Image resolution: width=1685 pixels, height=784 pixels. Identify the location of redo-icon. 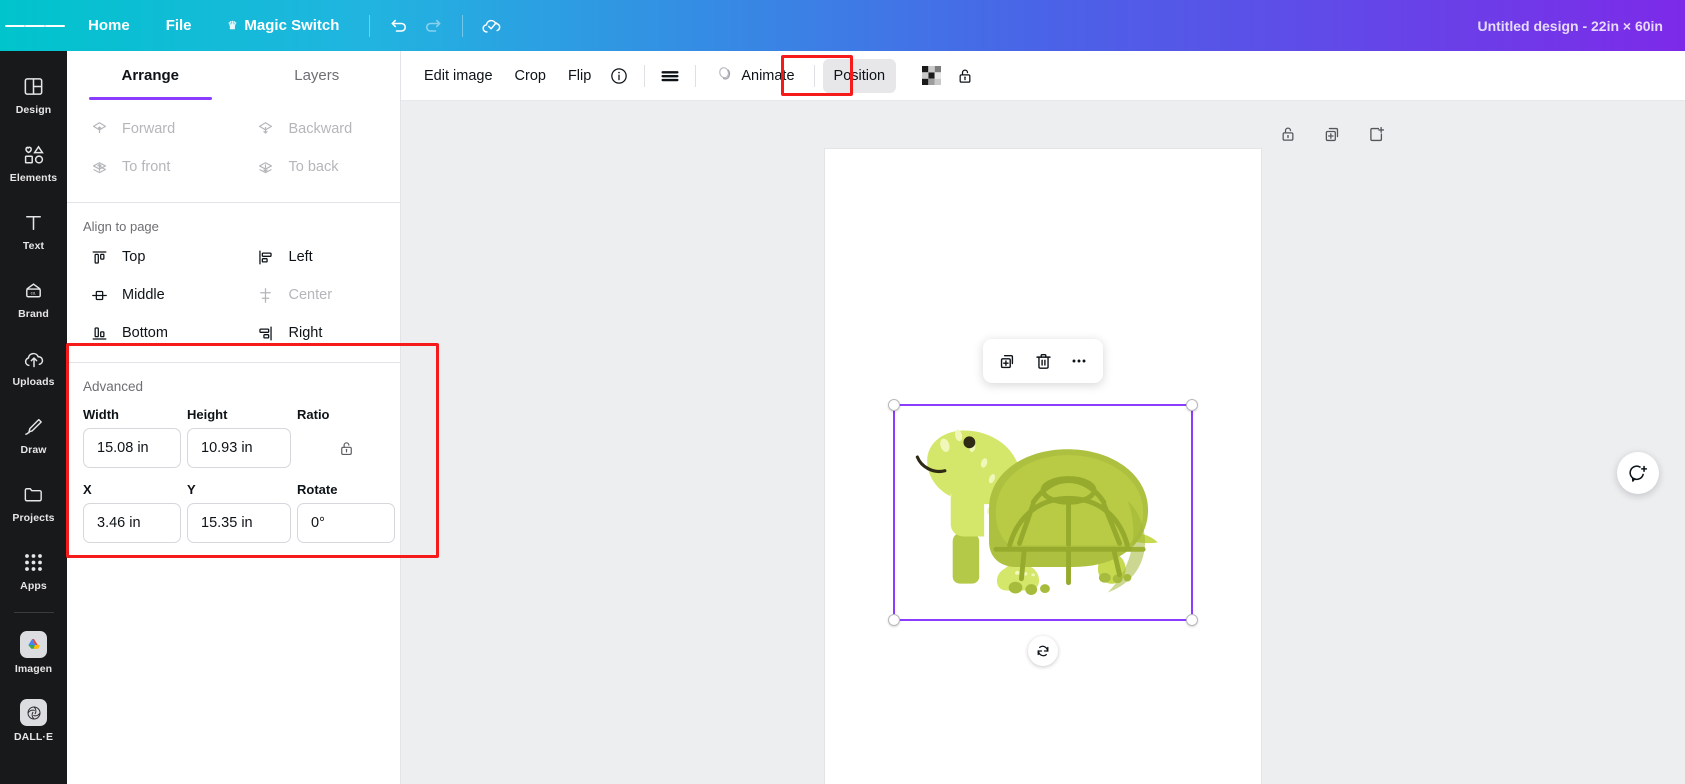
(433, 26).